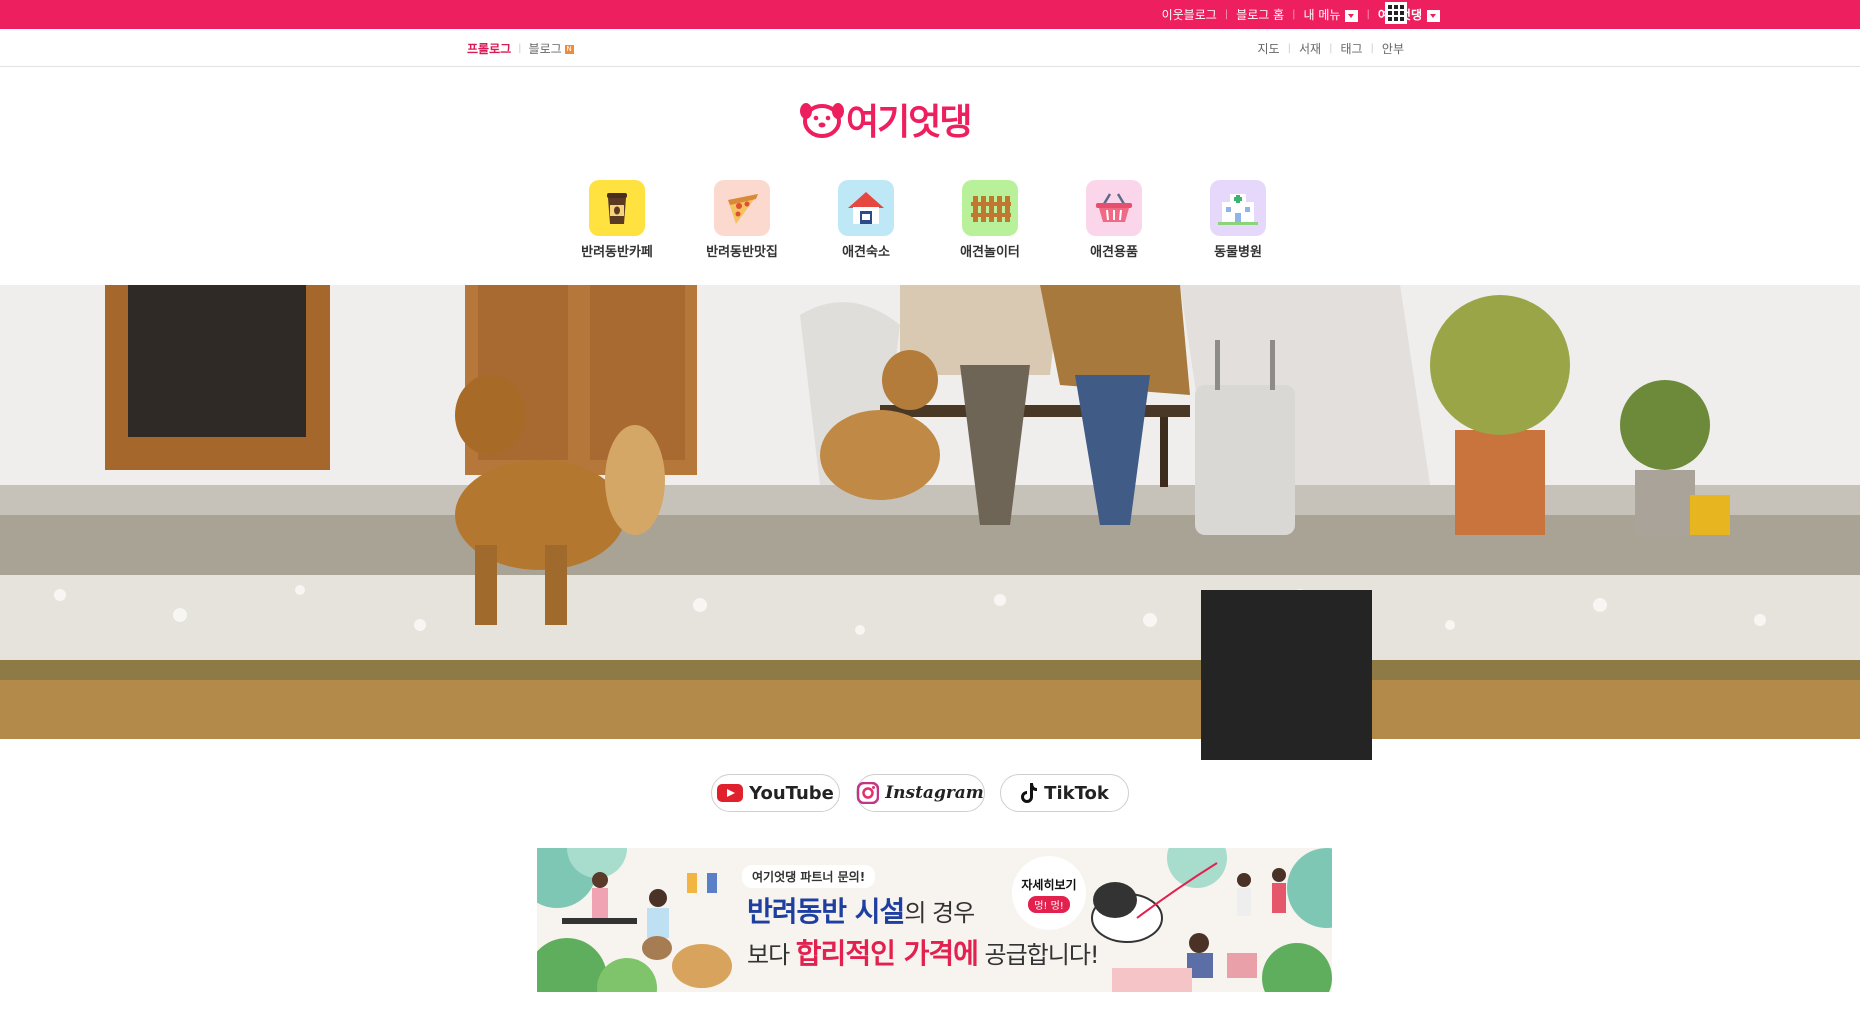 Image resolution: width=1860 pixels, height=1035 pixels. Describe the element at coordinates (771, 955) in the screenshot. I see `banner-subline-a: 보다` at that location.